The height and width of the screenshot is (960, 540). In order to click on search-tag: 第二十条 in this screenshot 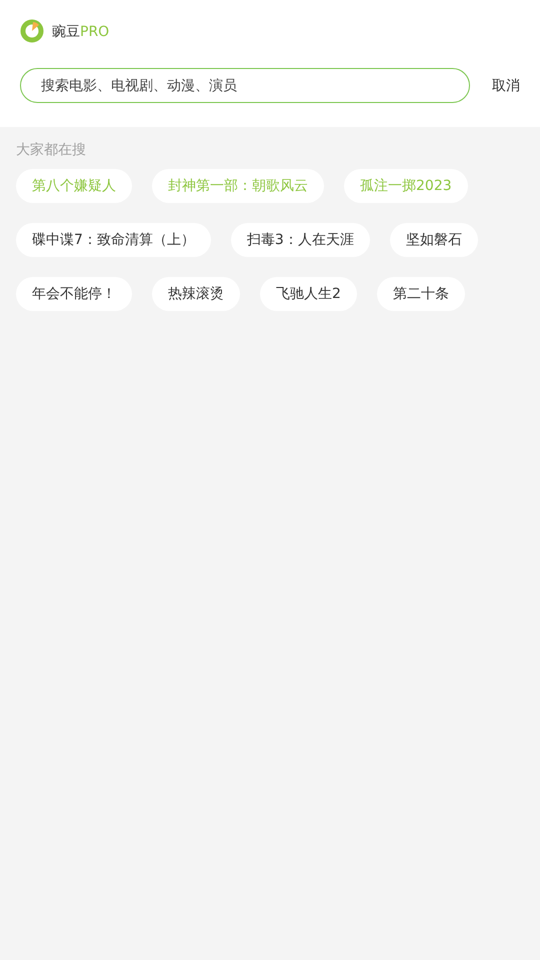, I will do `click(420, 294)`.